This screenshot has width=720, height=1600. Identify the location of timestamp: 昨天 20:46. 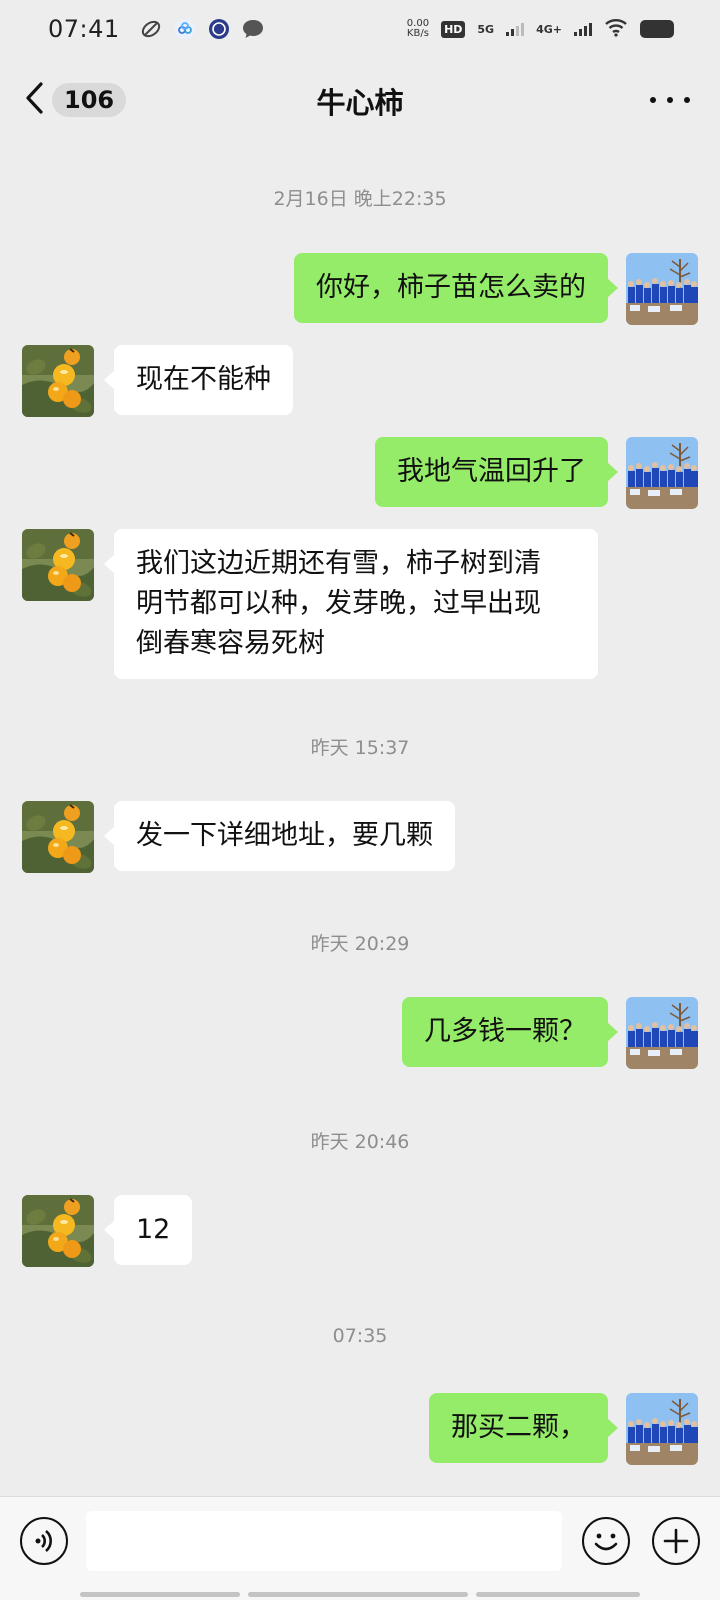
(360, 1142).